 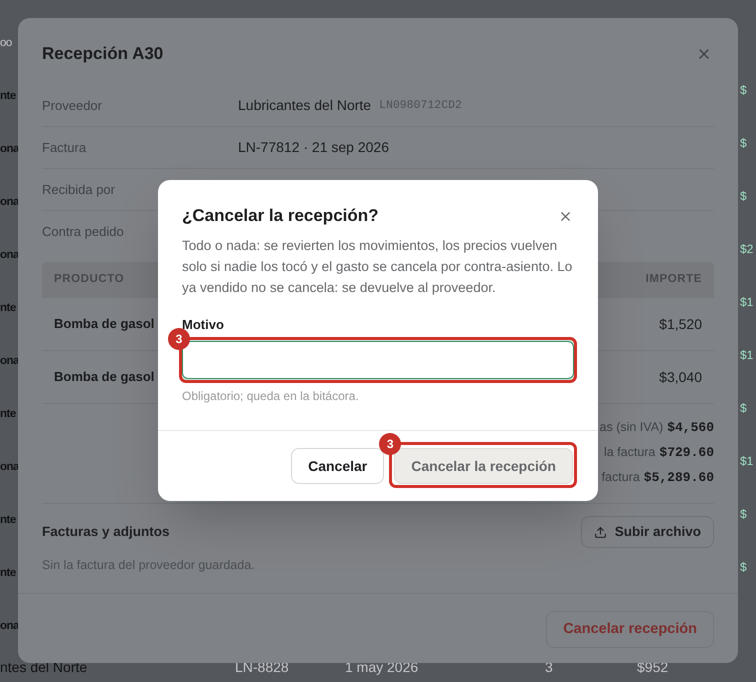 I want to click on total-label: as (sin IVA), so click(x=632, y=427).